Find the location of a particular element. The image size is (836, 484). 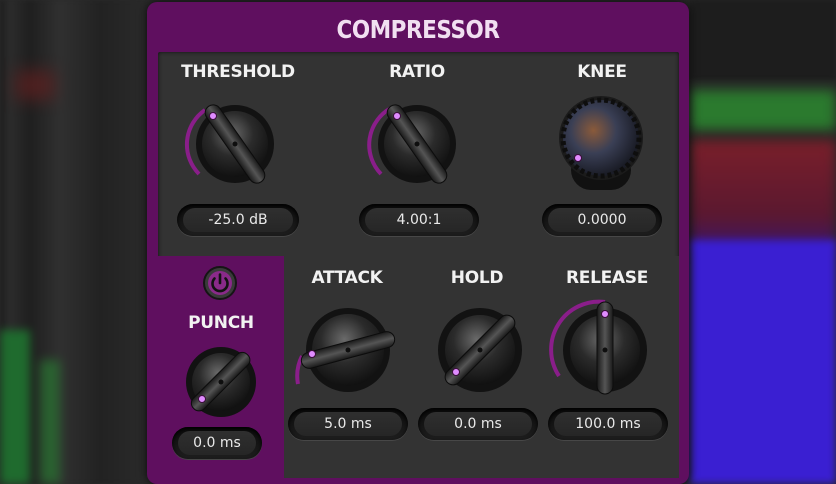

ratio-knob is located at coordinates (411, 144).